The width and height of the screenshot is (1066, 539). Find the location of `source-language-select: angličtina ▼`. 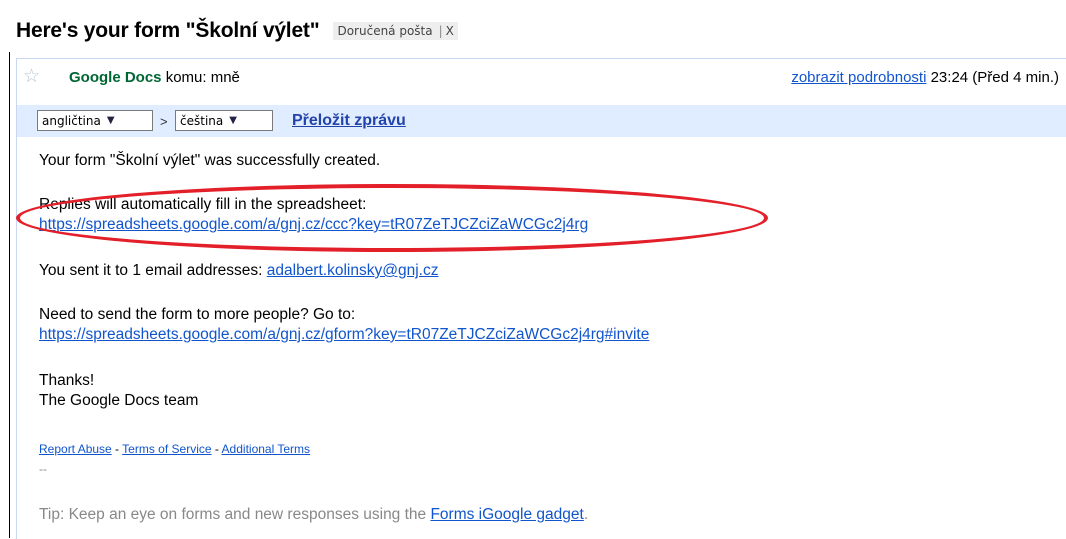

source-language-select: angličtina ▼ is located at coordinates (95, 120).